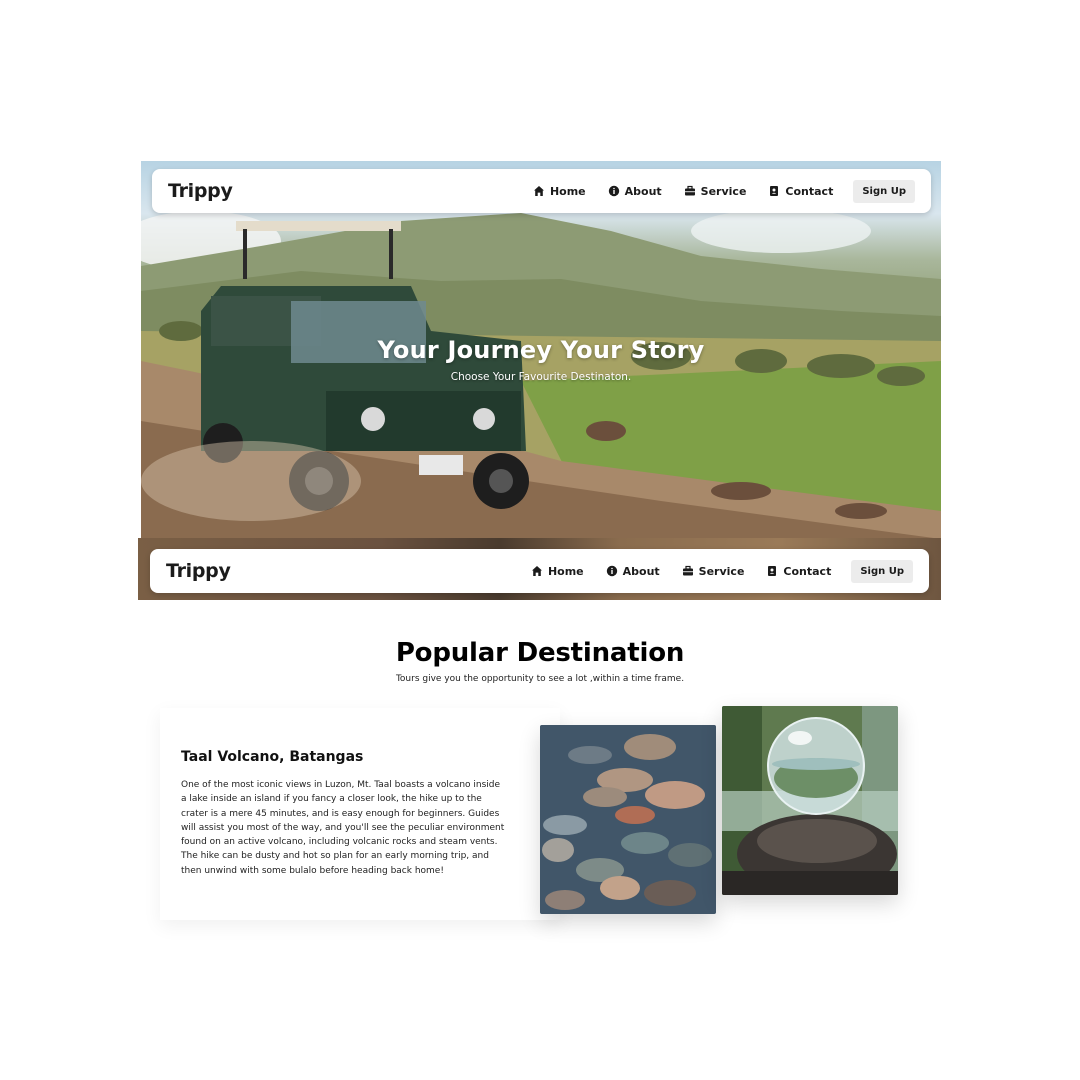 The image size is (1080, 1080). Describe the element at coordinates (628, 819) in the screenshot. I see `river-rocks-photo` at that location.